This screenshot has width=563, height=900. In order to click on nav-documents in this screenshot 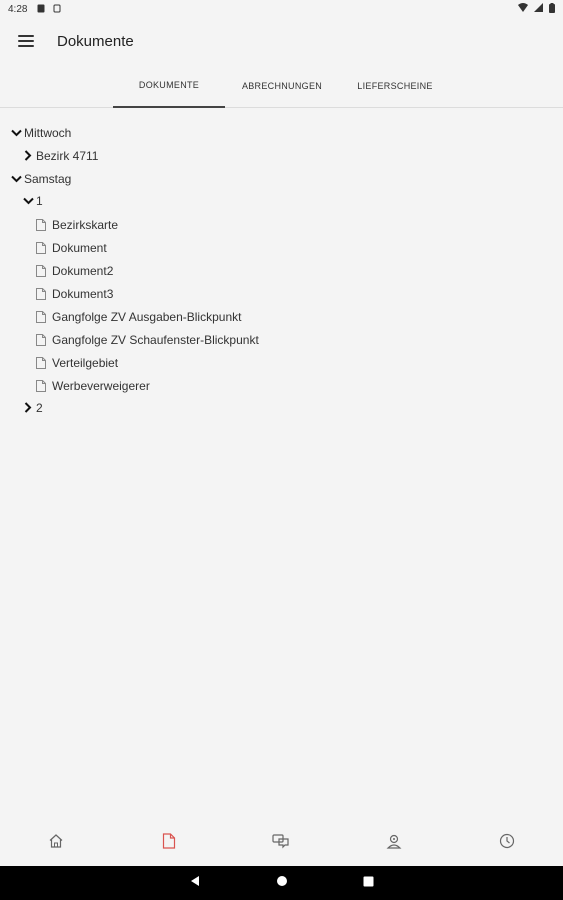, I will do `click(169, 843)`.